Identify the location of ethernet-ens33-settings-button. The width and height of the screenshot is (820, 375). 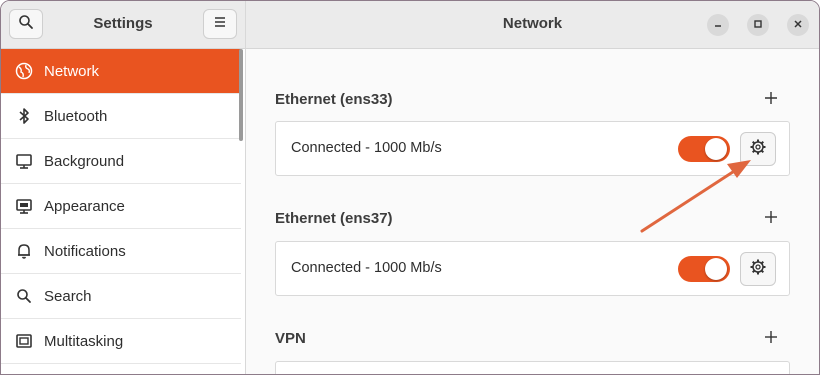
(758, 149).